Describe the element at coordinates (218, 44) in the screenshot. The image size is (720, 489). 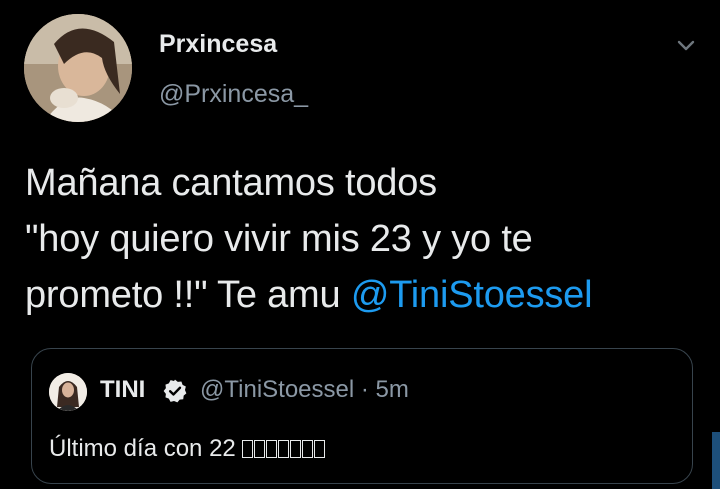
I see `author-display-name: Prxincesa` at that location.